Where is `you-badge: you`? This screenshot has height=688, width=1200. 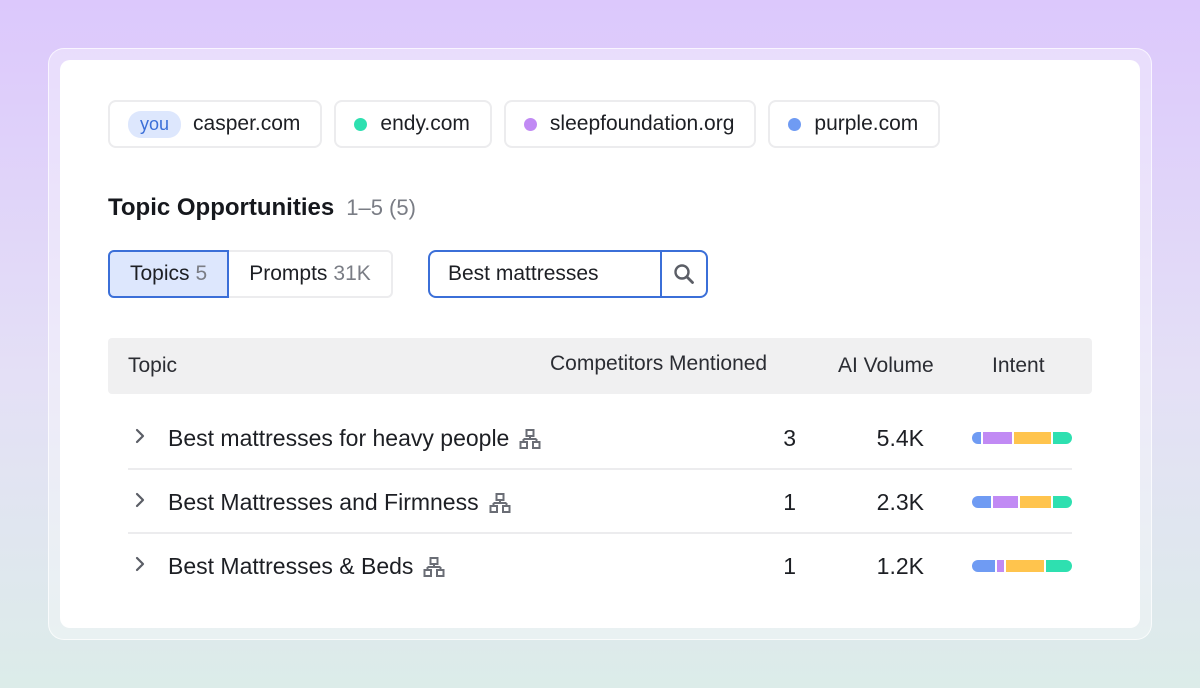
you-badge: you is located at coordinates (155, 124).